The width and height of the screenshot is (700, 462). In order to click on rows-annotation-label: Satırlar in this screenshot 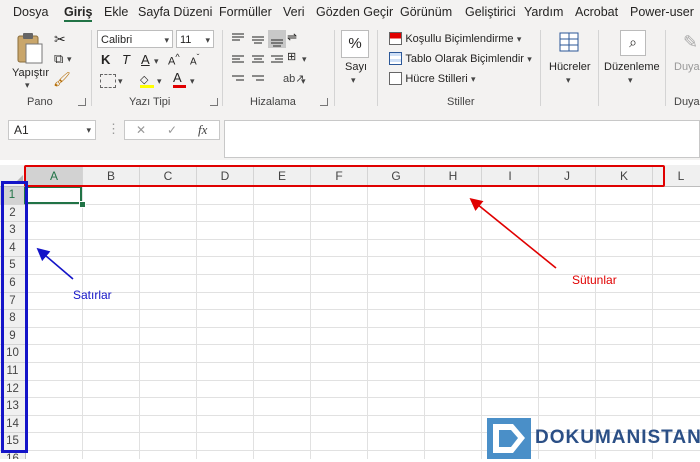, I will do `click(92, 295)`.